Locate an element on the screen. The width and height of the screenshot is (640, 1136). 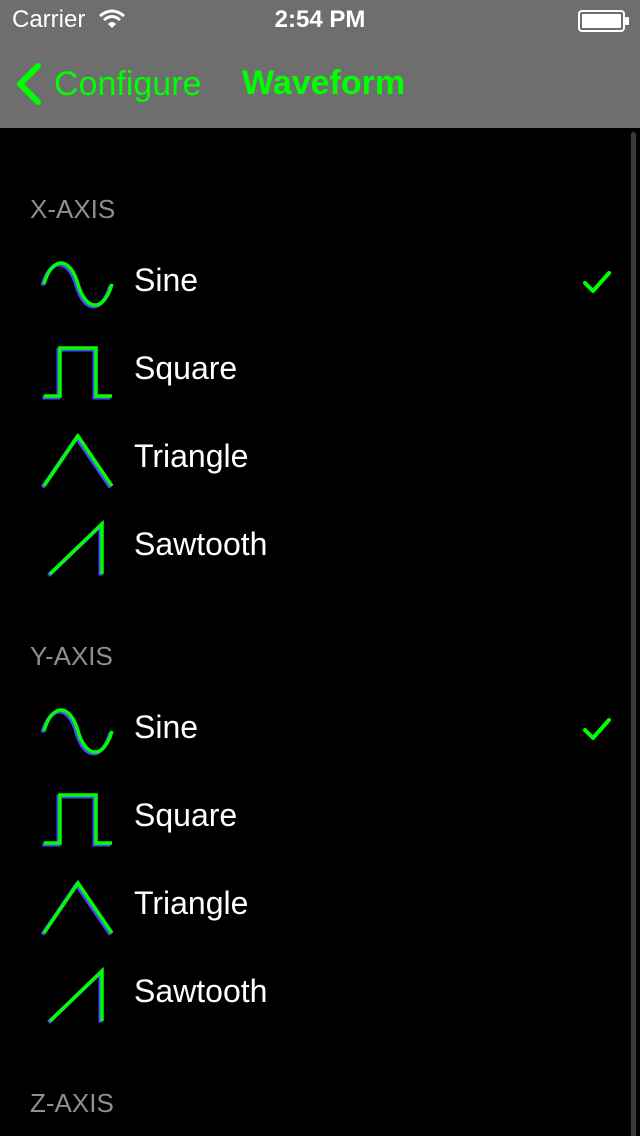
chevron-left-icon is located at coordinates (29, 84).